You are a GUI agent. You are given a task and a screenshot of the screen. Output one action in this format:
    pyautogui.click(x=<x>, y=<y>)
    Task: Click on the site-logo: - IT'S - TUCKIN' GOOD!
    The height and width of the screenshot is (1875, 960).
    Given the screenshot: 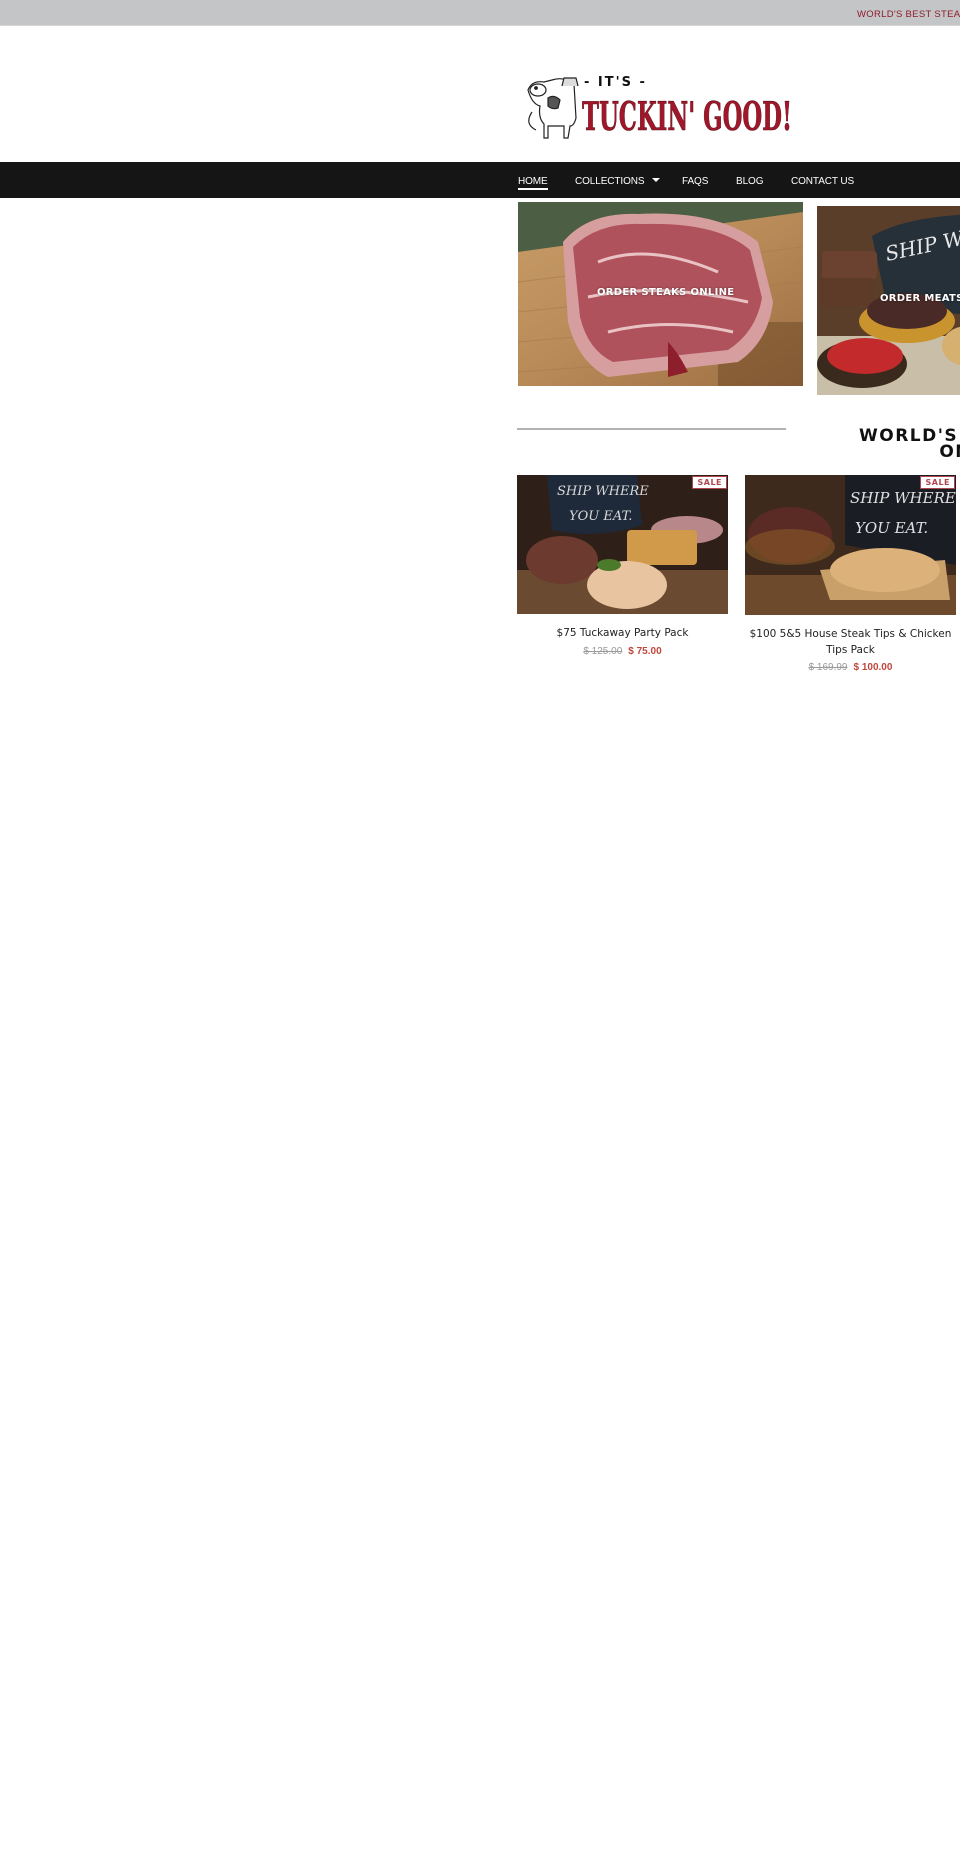 What is the action you would take?
    pyautogui.click(x=658, y=106)
    